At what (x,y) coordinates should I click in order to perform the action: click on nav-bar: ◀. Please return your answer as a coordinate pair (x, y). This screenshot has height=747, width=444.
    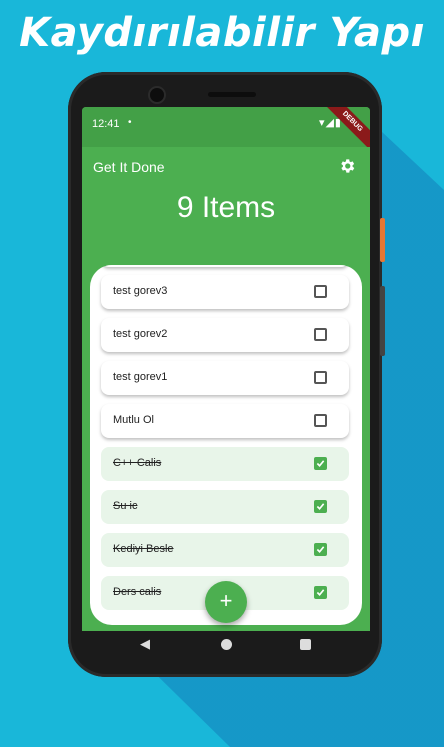
    Looking at the image, I should click on (226, 645).